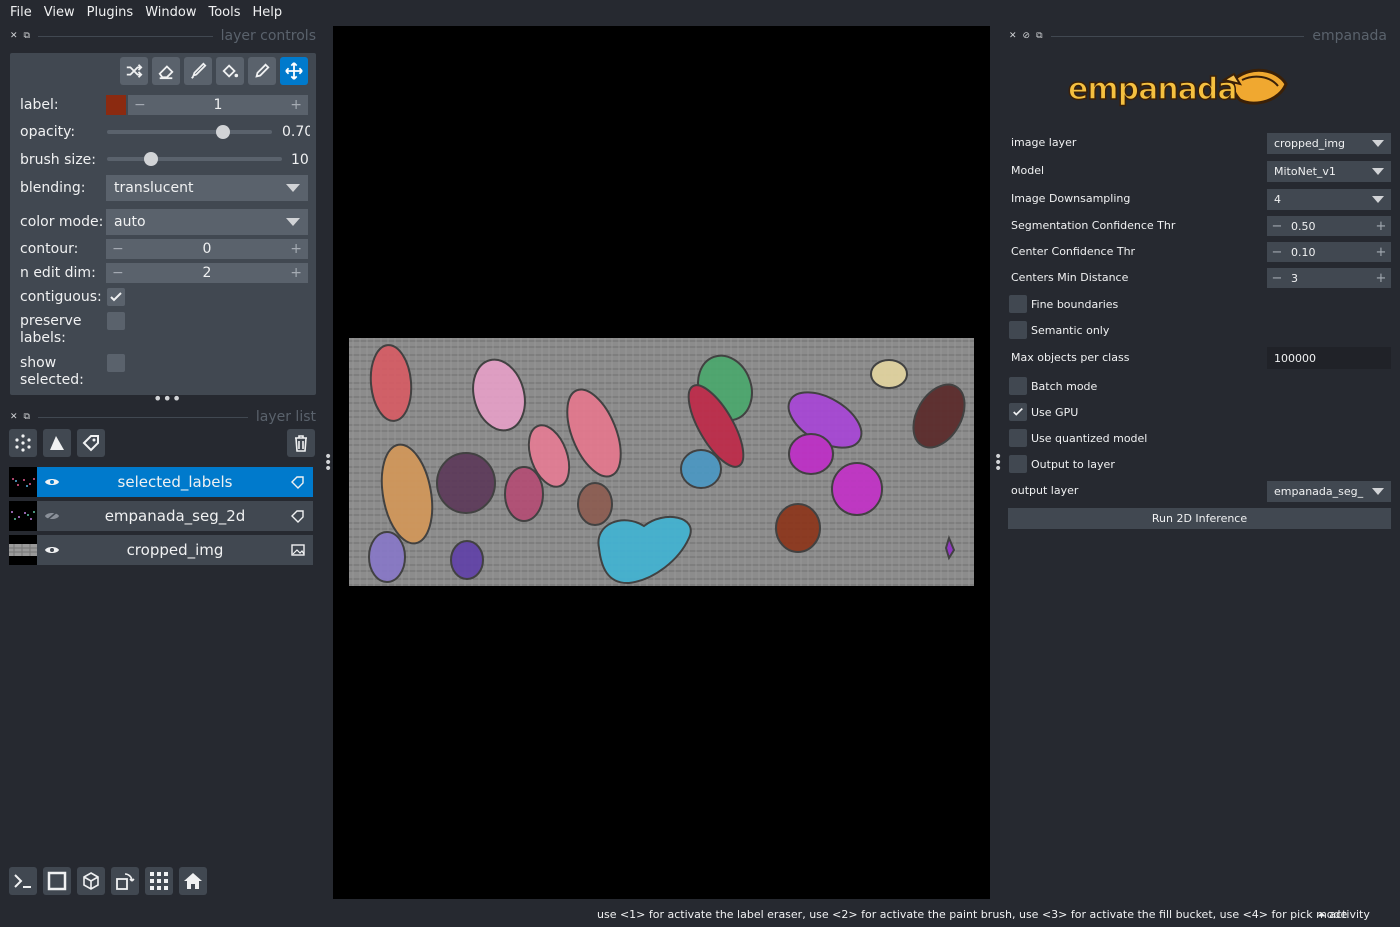 The width and height of the screenshot is (1400, 927). I want to click on fill-bucket-button, so click(230, 71).